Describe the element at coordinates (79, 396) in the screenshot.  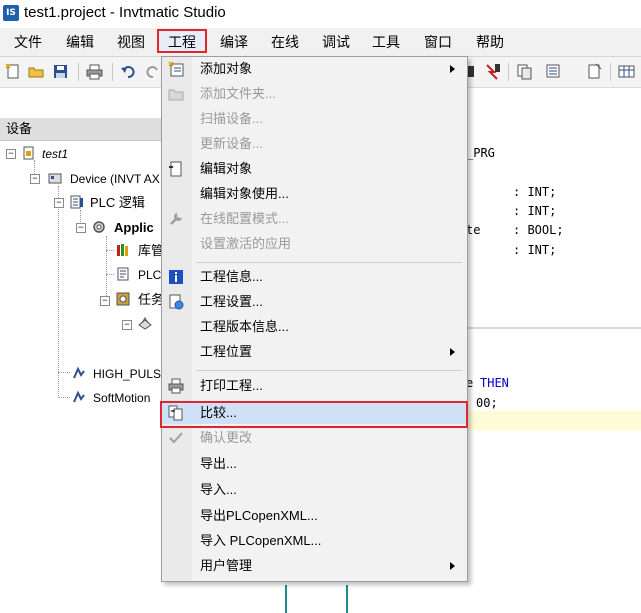
I see `softmotion-icon` at that location.